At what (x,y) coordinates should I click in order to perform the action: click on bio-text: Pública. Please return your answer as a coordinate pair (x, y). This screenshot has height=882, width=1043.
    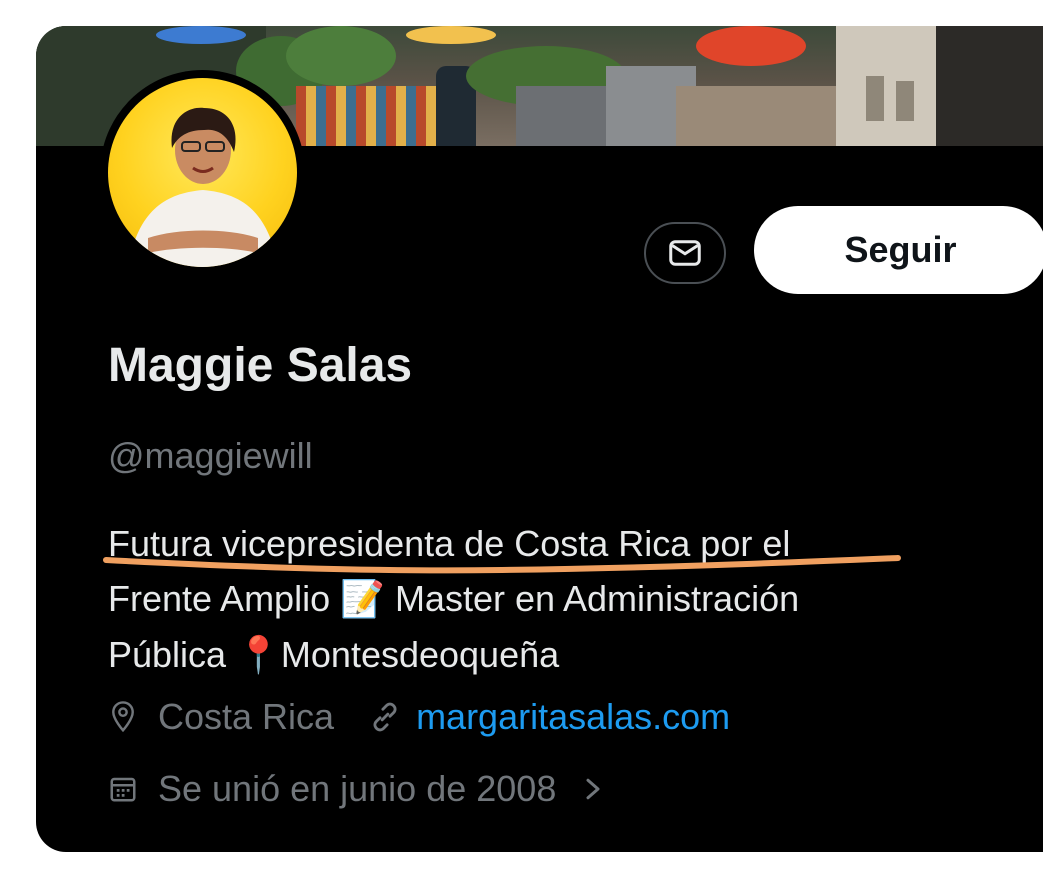
    Looking at the image, I should click on (172, 654).